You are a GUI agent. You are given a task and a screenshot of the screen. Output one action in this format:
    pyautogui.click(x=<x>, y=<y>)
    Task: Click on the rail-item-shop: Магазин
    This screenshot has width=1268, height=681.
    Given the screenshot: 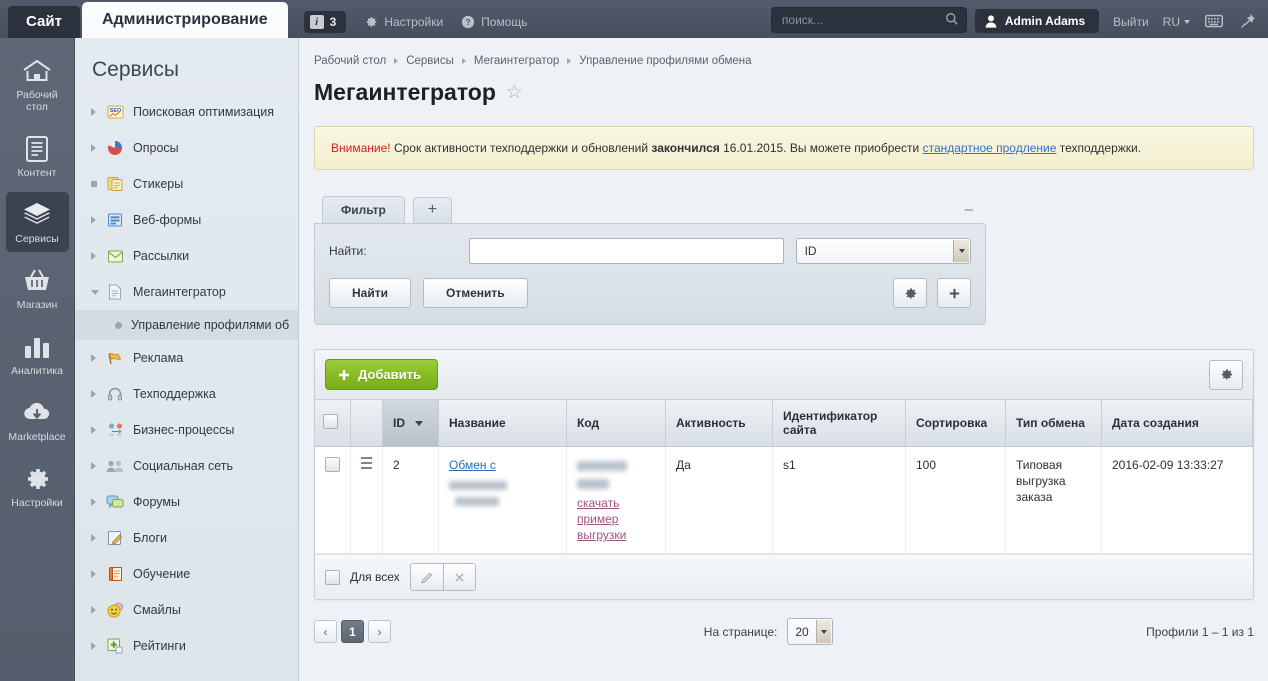 What is the action you would take?
    pyautogui.click(x=37, y=288)
    